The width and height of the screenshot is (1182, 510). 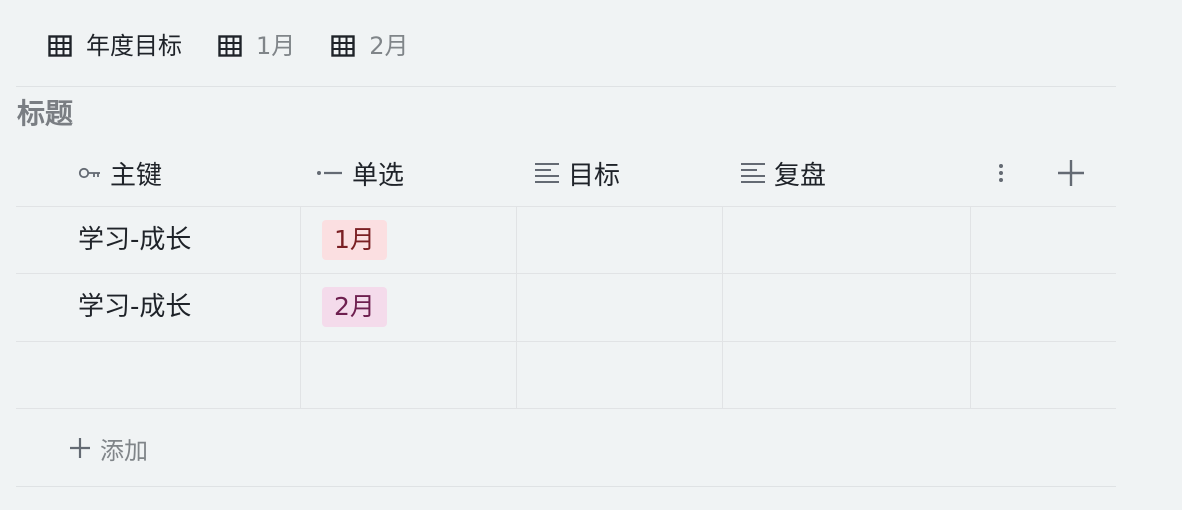 I want to click on view-tabs: 年度目标 1月 2月, so click(x=246, y=46).